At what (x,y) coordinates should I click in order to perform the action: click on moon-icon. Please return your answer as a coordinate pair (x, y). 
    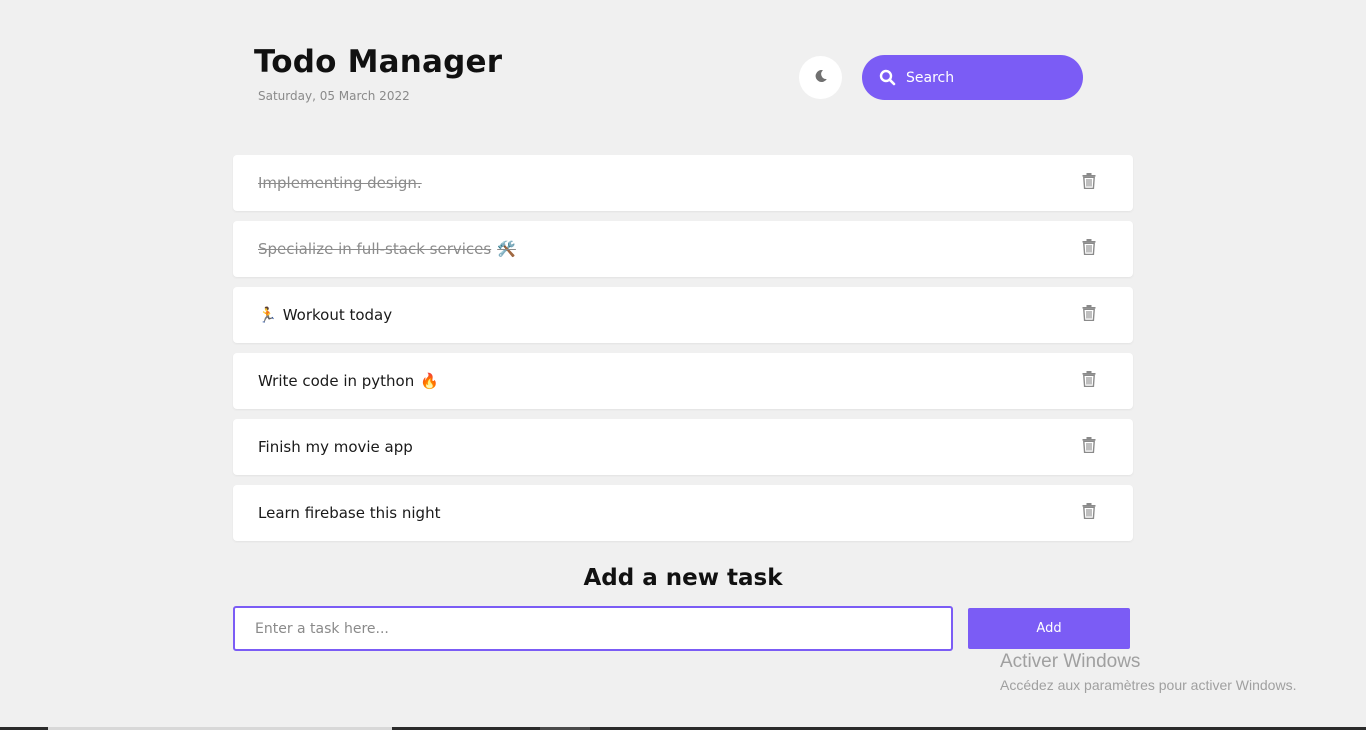
    Looking at the image, I should click on (821, 77).